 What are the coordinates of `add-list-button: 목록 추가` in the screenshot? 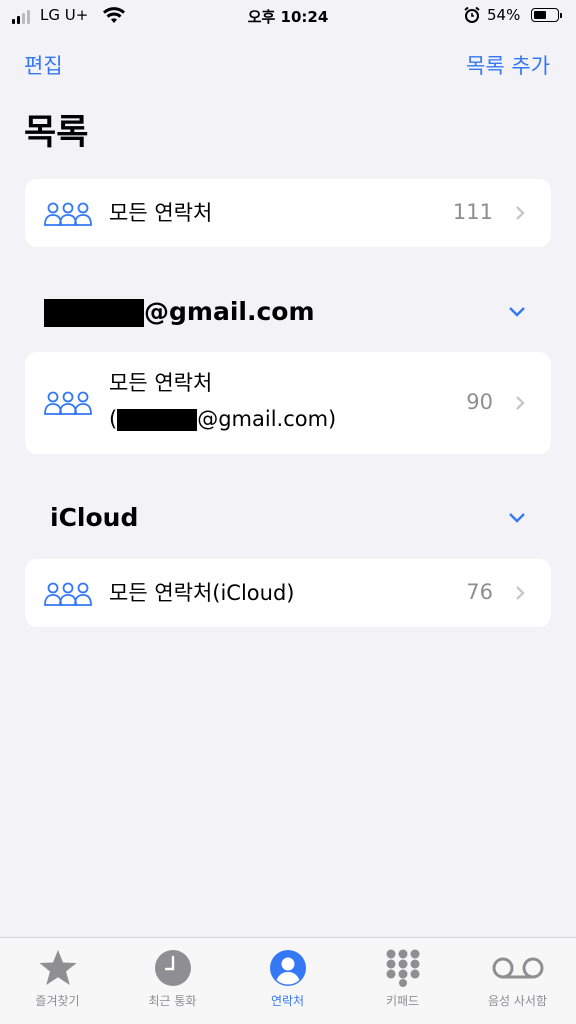 It's located at (508, 65).